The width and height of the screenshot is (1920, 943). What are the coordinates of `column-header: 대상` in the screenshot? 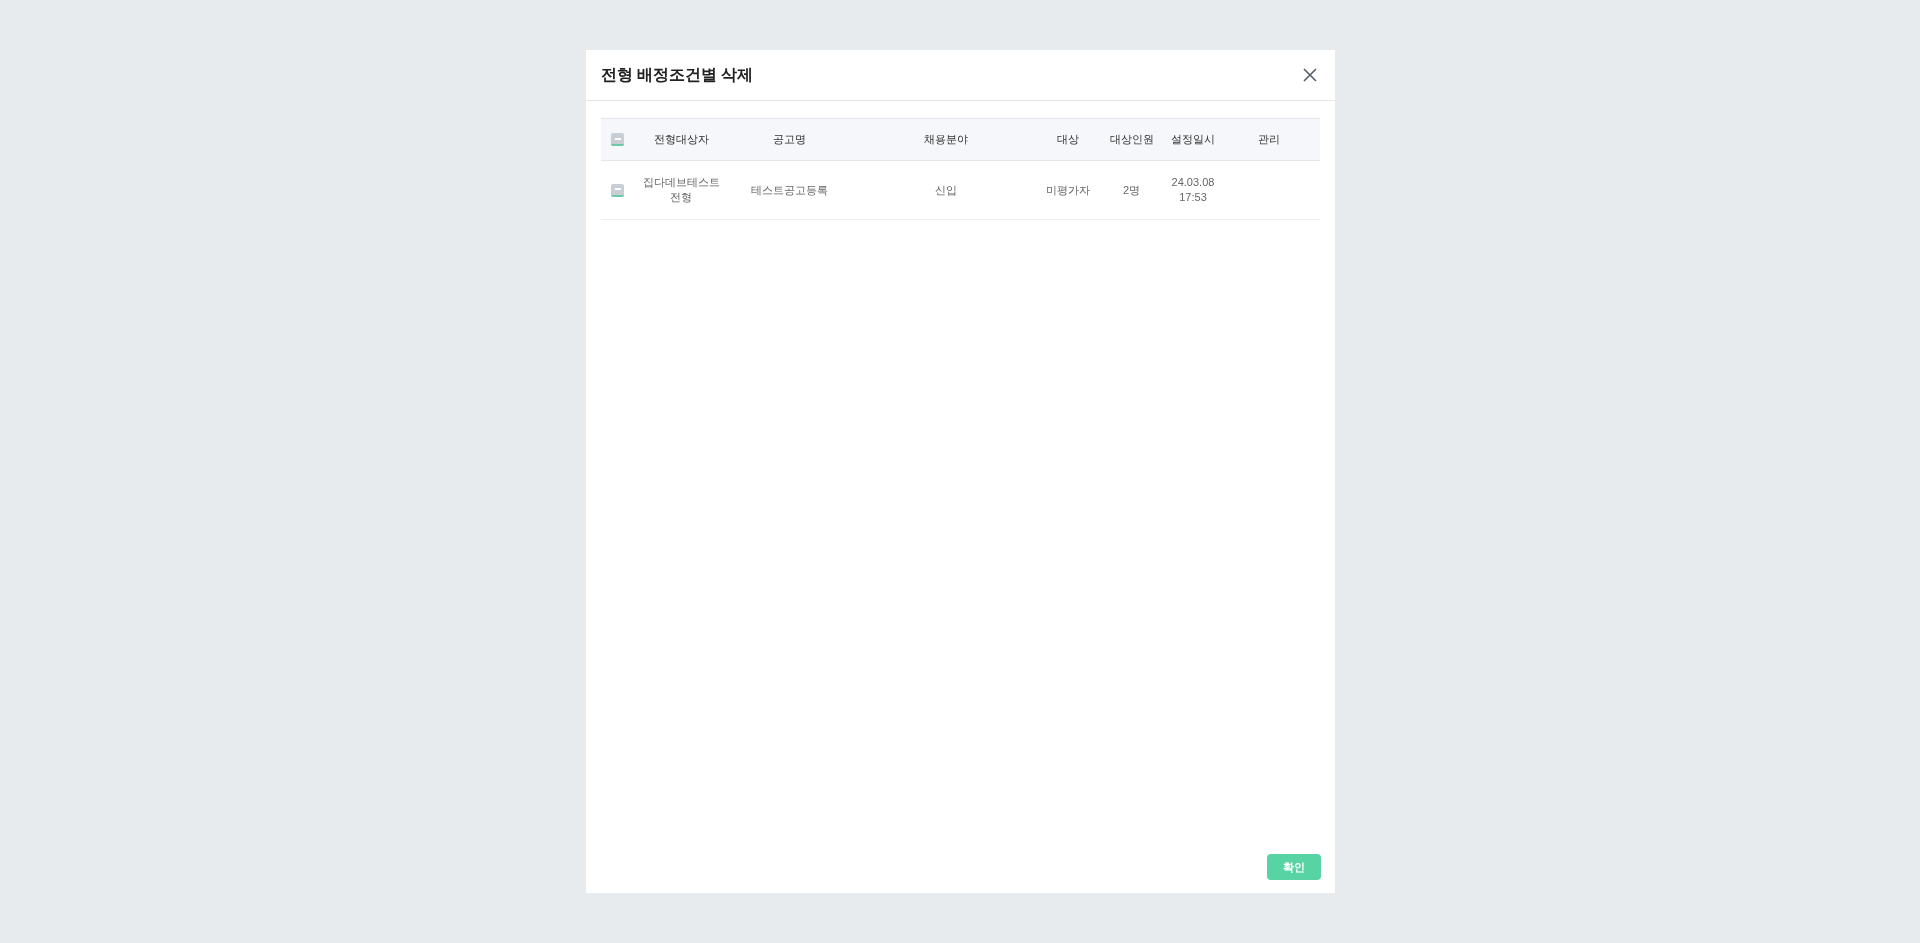 It's located at (1068, 140).